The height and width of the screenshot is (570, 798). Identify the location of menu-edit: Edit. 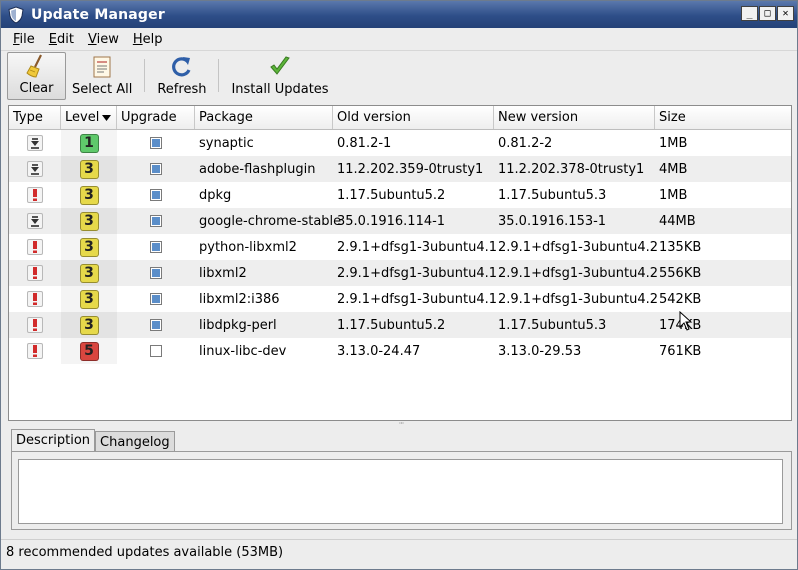
(61, 39).